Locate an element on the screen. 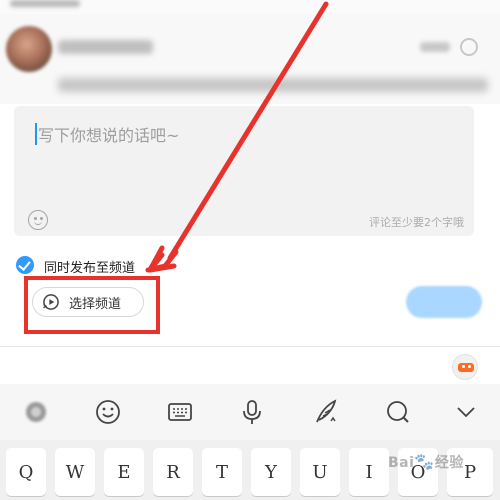 This screenshot has width=500, height=500. keyboard-logo-icon is located at coordinates (36, 412).